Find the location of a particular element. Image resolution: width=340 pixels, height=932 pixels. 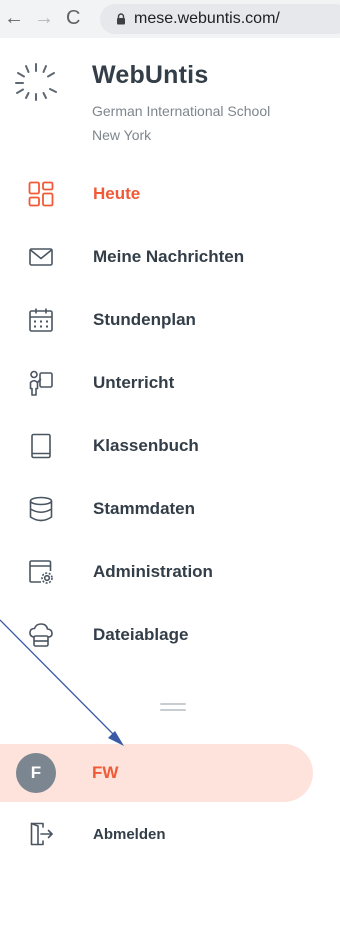

school-name: German International School New York is located at coordinates (212, 123).